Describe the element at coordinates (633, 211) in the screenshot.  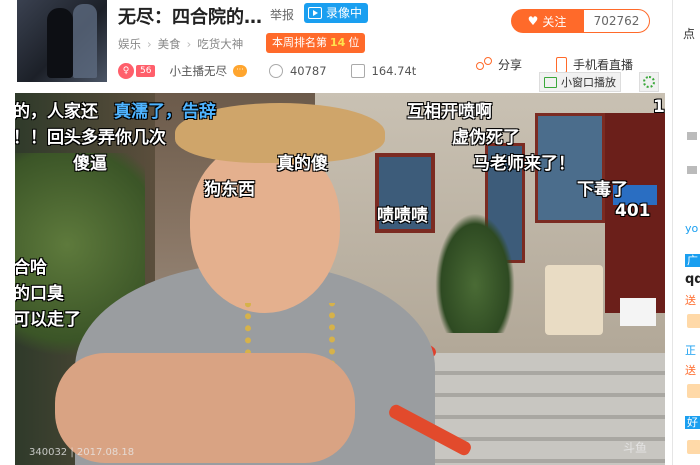
I see `danmu-comment: 401` at that location.